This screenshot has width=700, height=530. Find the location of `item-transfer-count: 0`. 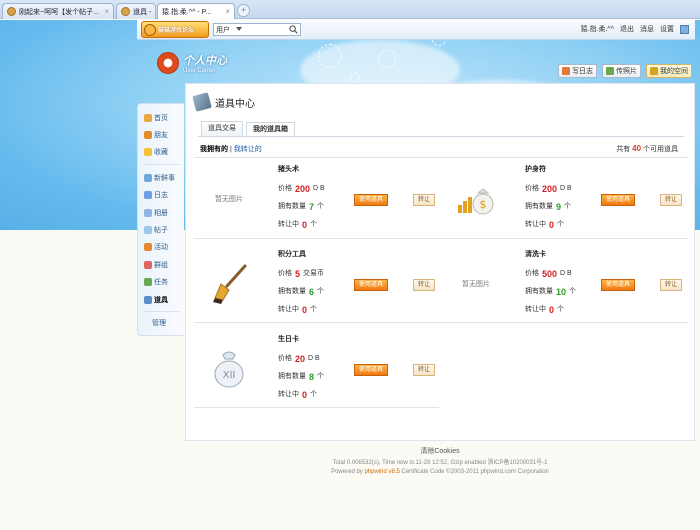

item-transfer-count: 0 is located at coordinates (552, 310).